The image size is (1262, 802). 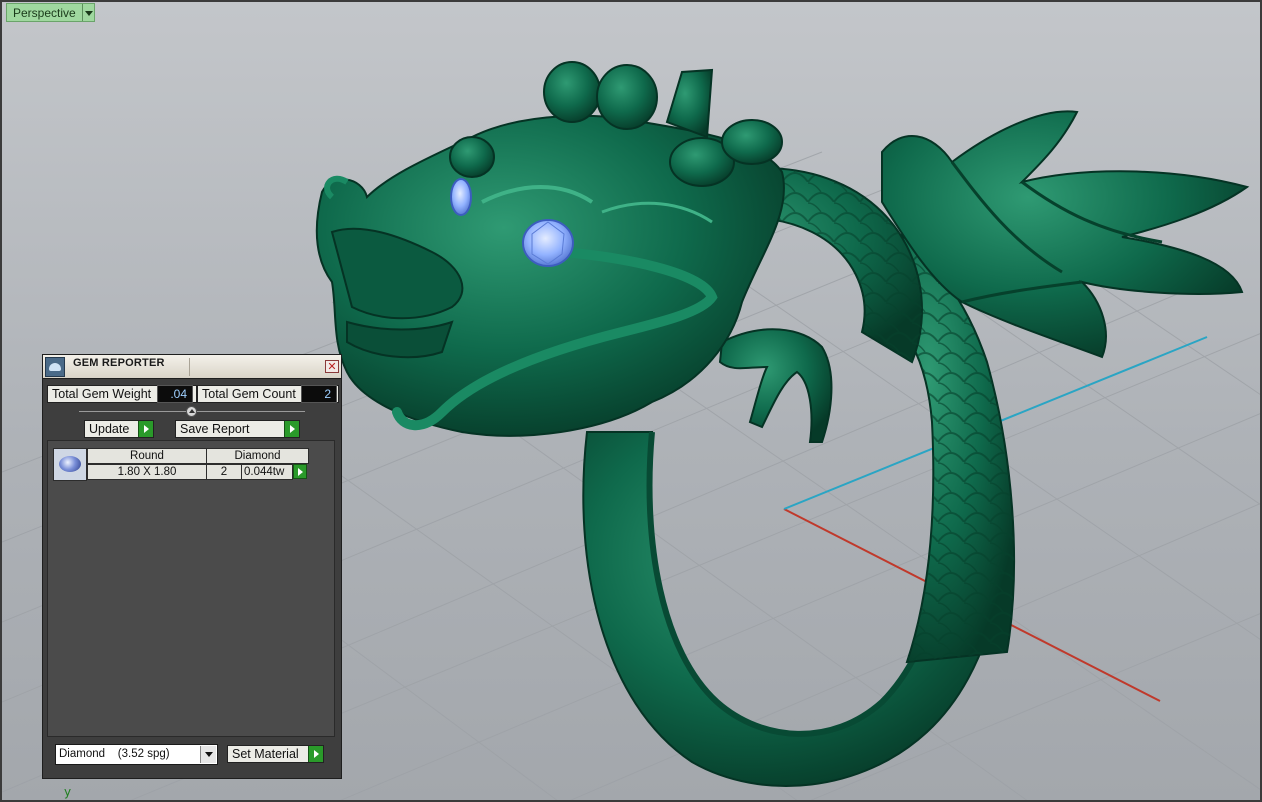 I want to click on update-button: Update, so click(x=119, y=429).